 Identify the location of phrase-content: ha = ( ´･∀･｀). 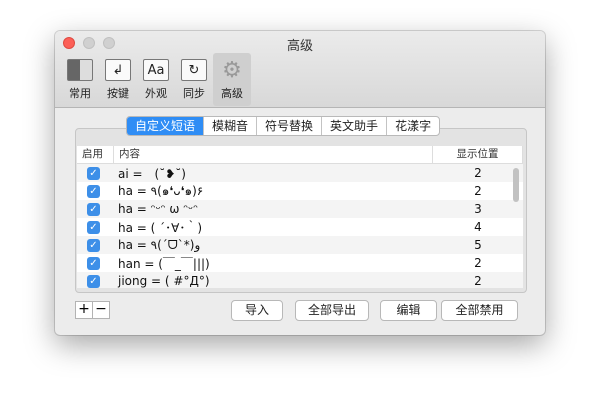
(160, 227).